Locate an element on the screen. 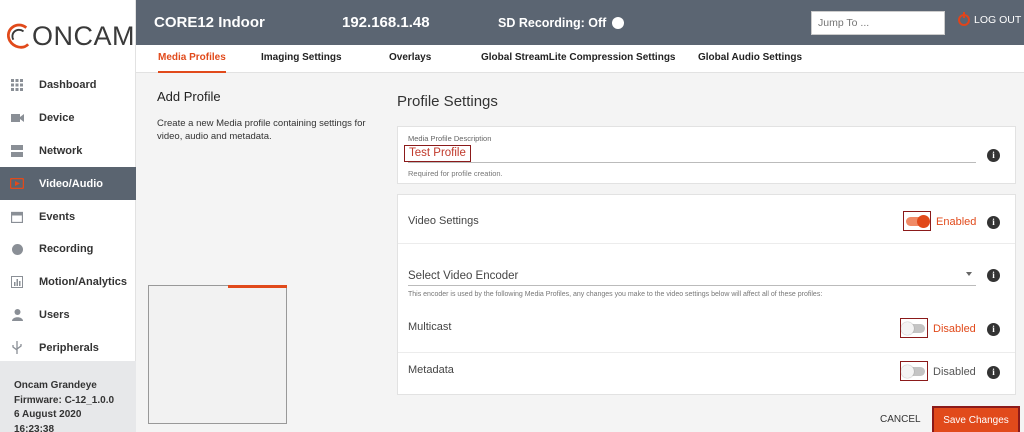 Image resolution: width=1024 pixels, height=432 pixels. sidebar-item-label: Network is located at coordinates (61, 150).